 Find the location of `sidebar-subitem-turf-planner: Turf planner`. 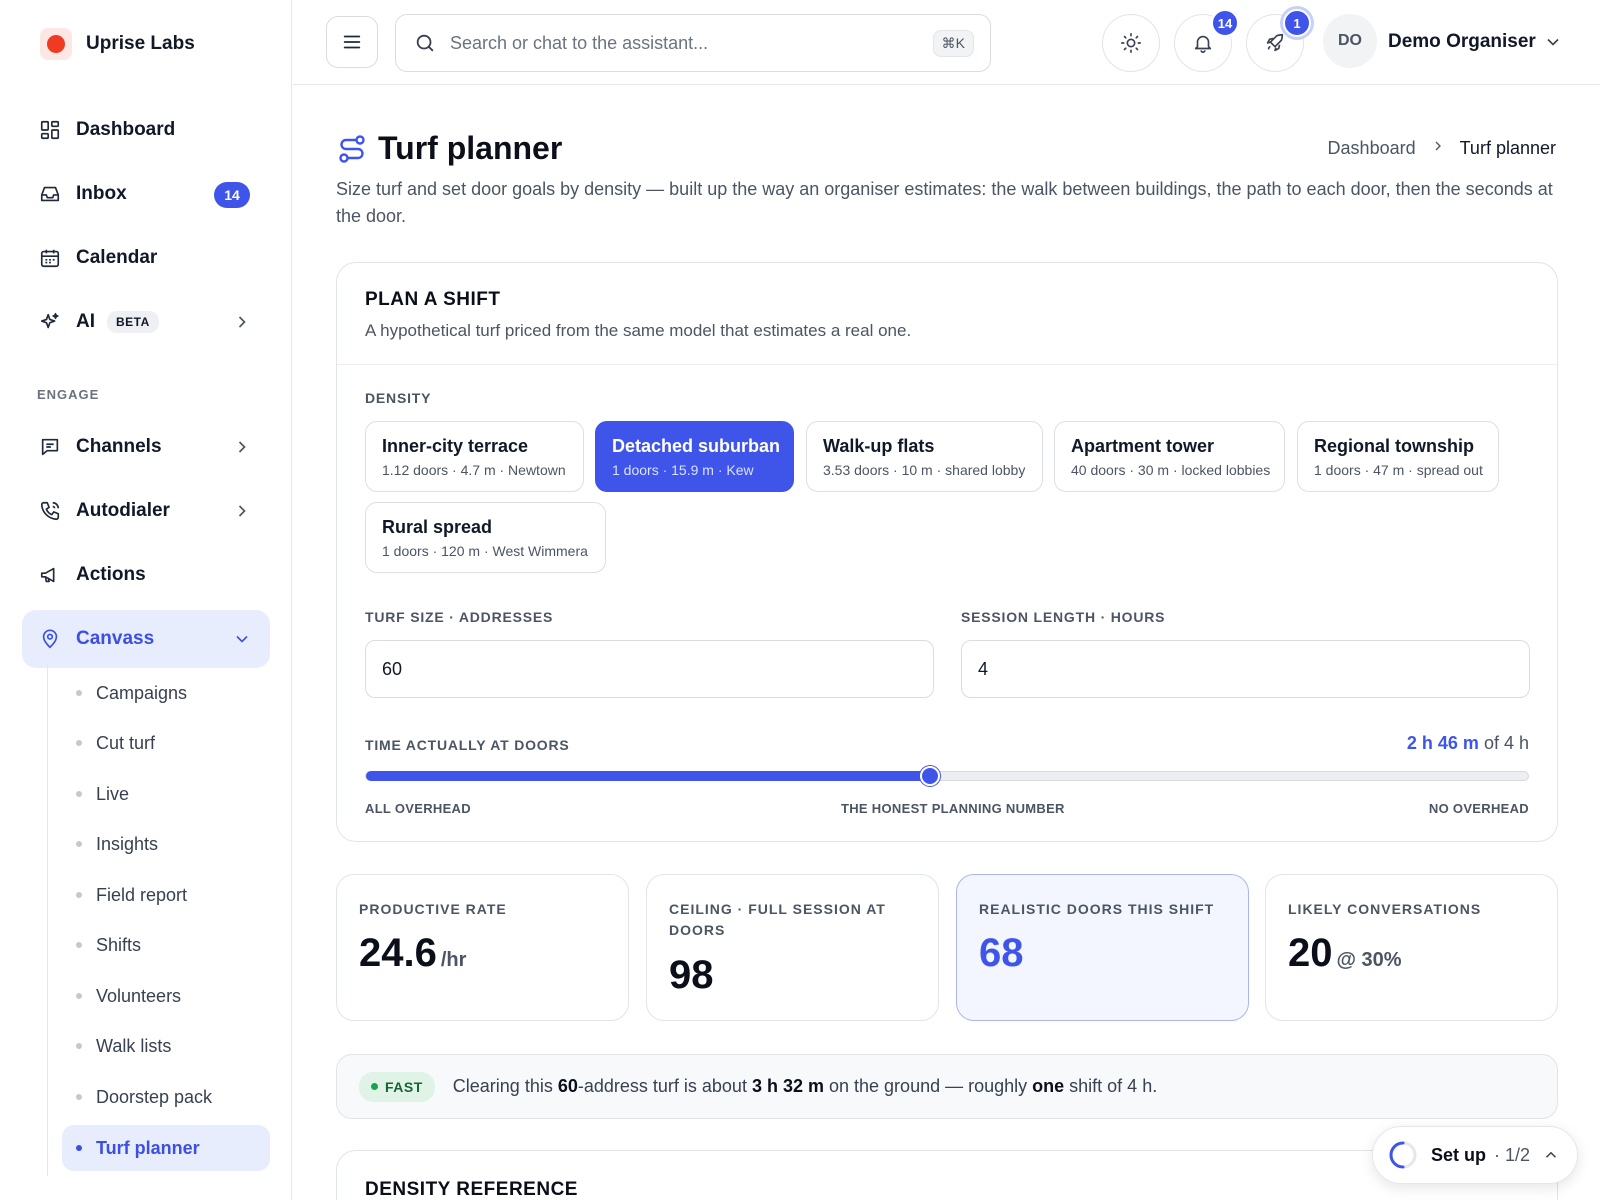

sidebar-subitem-turf-planner: Turf planner is located at coordinates (166, 1148).